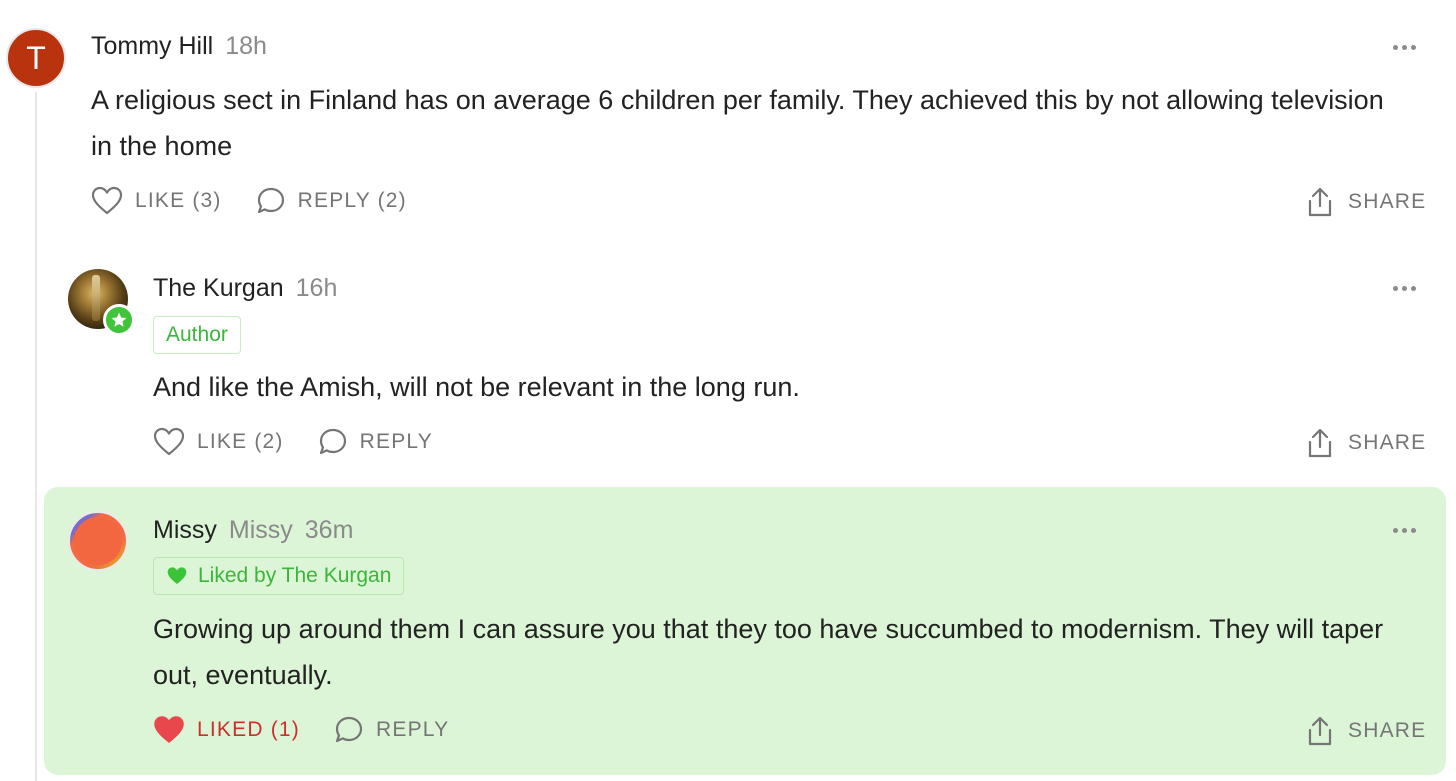 The image size is (1456, 781). I want to click on comment-time: 18h, so click(246, 46).